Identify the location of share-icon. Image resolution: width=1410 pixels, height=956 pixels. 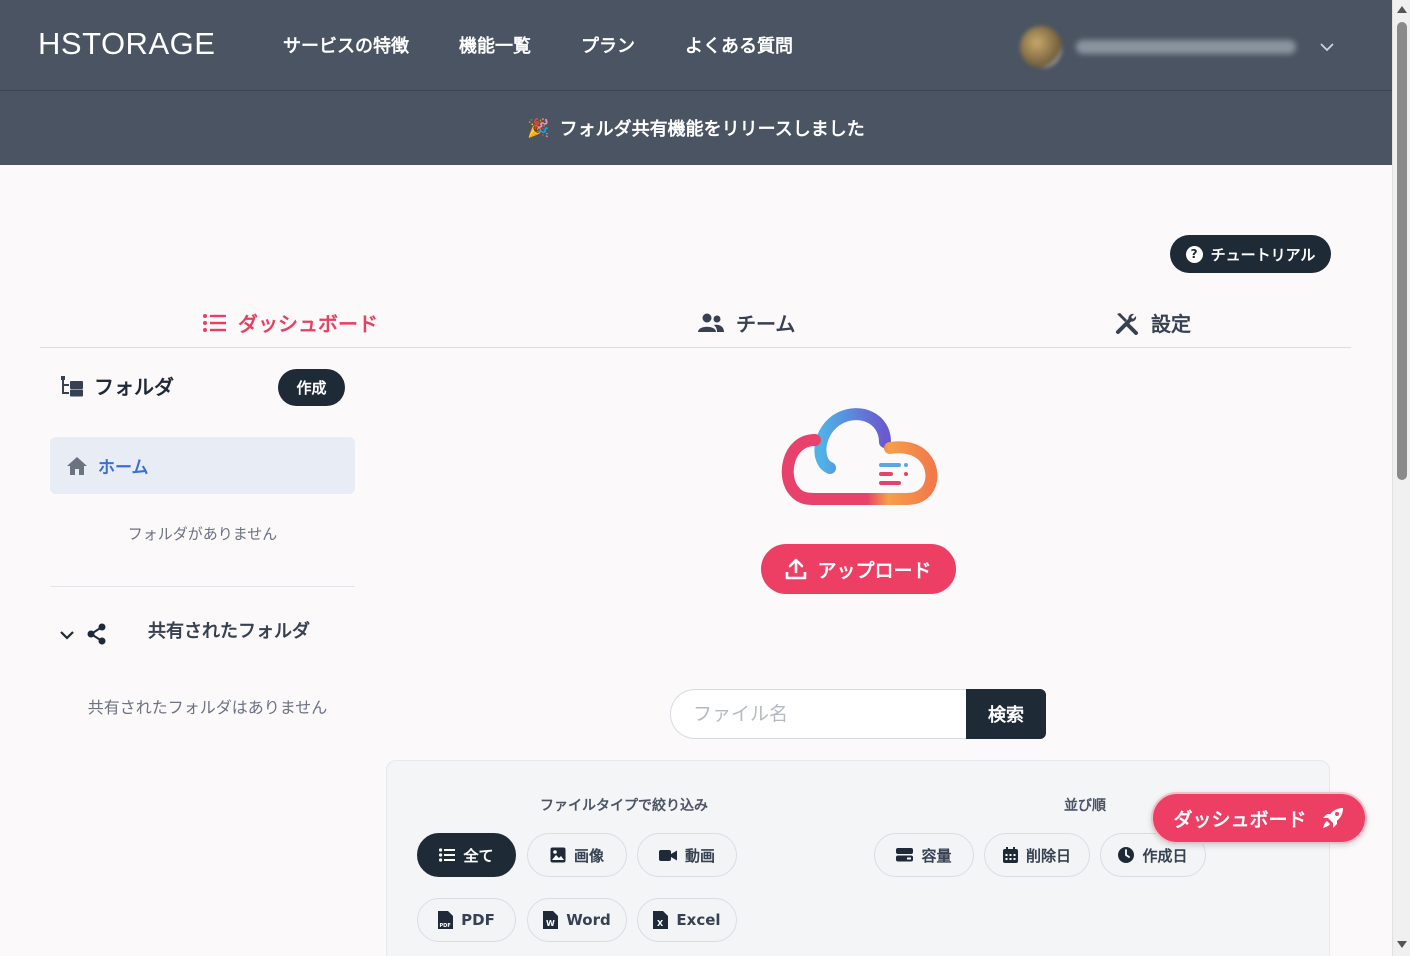
(96, 634).